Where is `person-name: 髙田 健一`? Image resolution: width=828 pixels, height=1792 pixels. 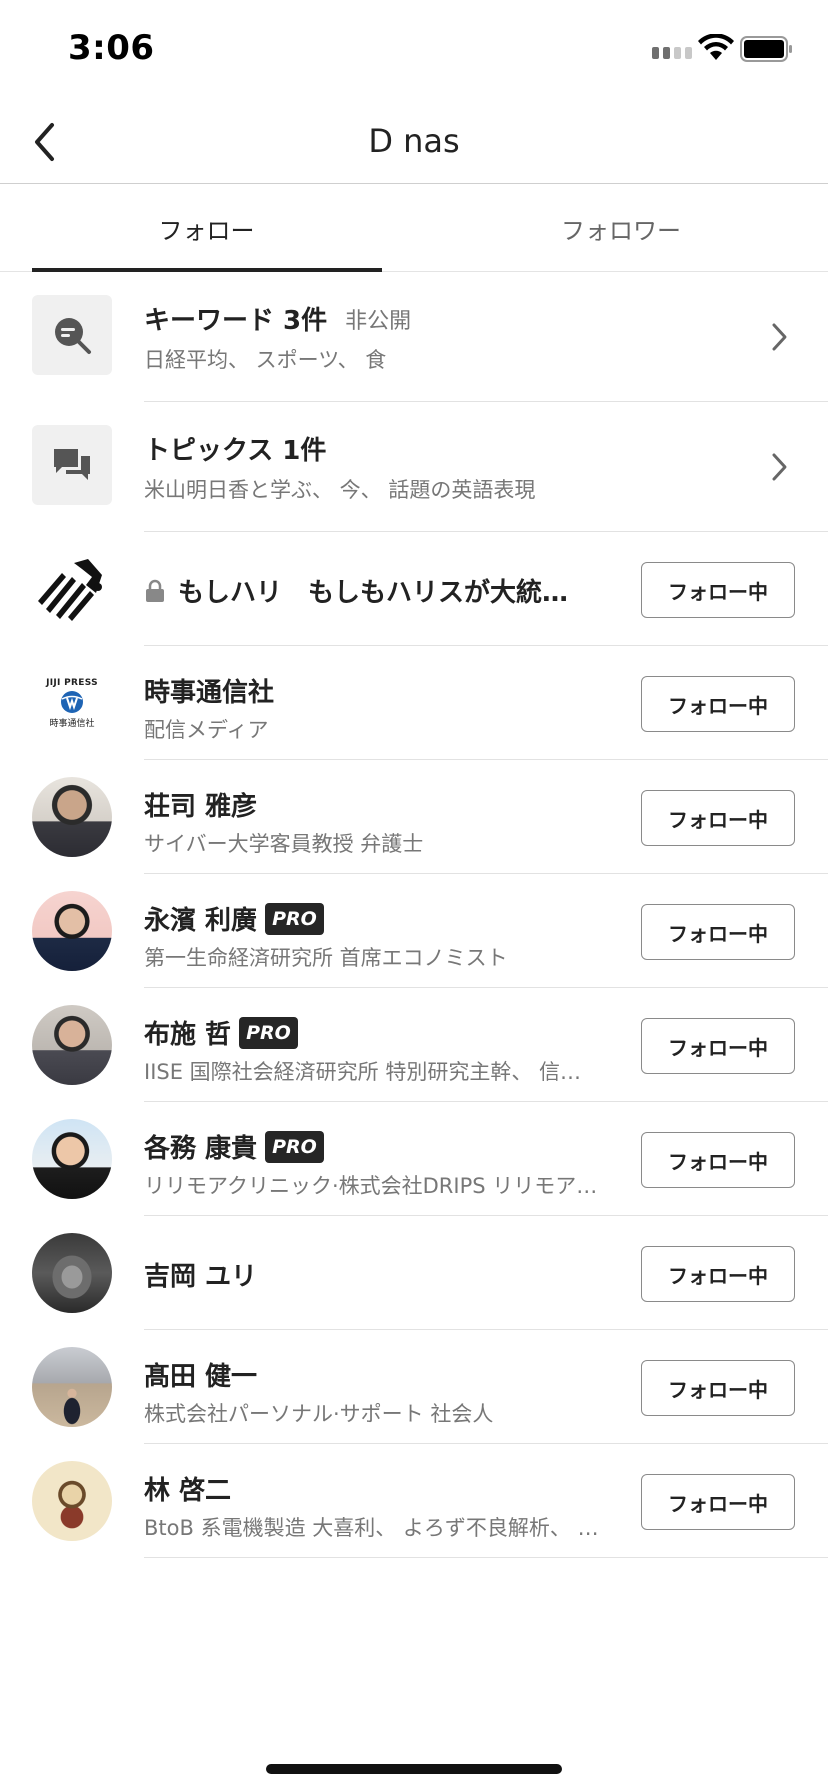 person-name: 髙田 健一 is located at coordinates (201, 1377).